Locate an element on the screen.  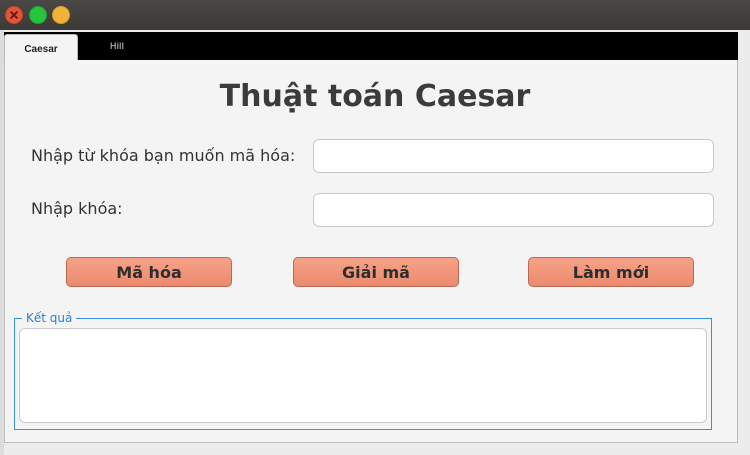
minimize-icon is located at coordinates (61, 15).